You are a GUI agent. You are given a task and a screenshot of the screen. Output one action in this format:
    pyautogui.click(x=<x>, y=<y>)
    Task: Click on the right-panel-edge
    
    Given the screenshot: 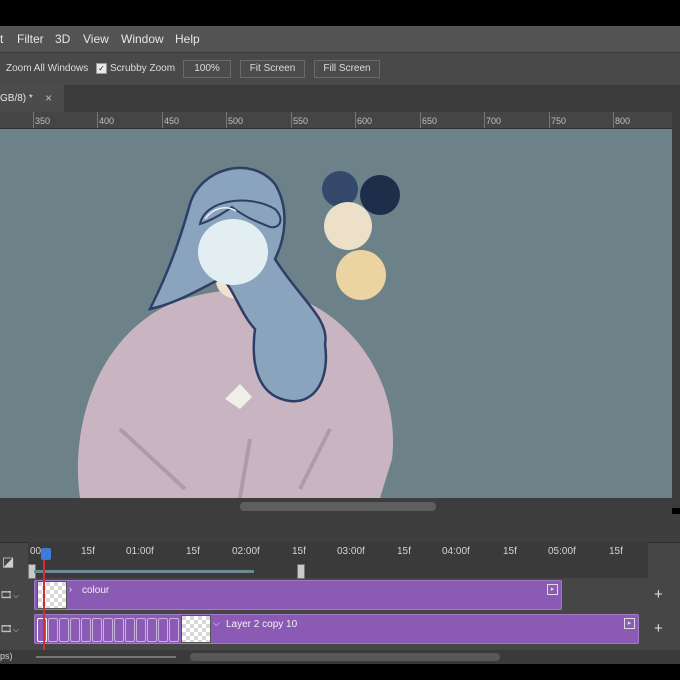 What is the action you would take?
    pyautogui.click(x=676, y=310)
    